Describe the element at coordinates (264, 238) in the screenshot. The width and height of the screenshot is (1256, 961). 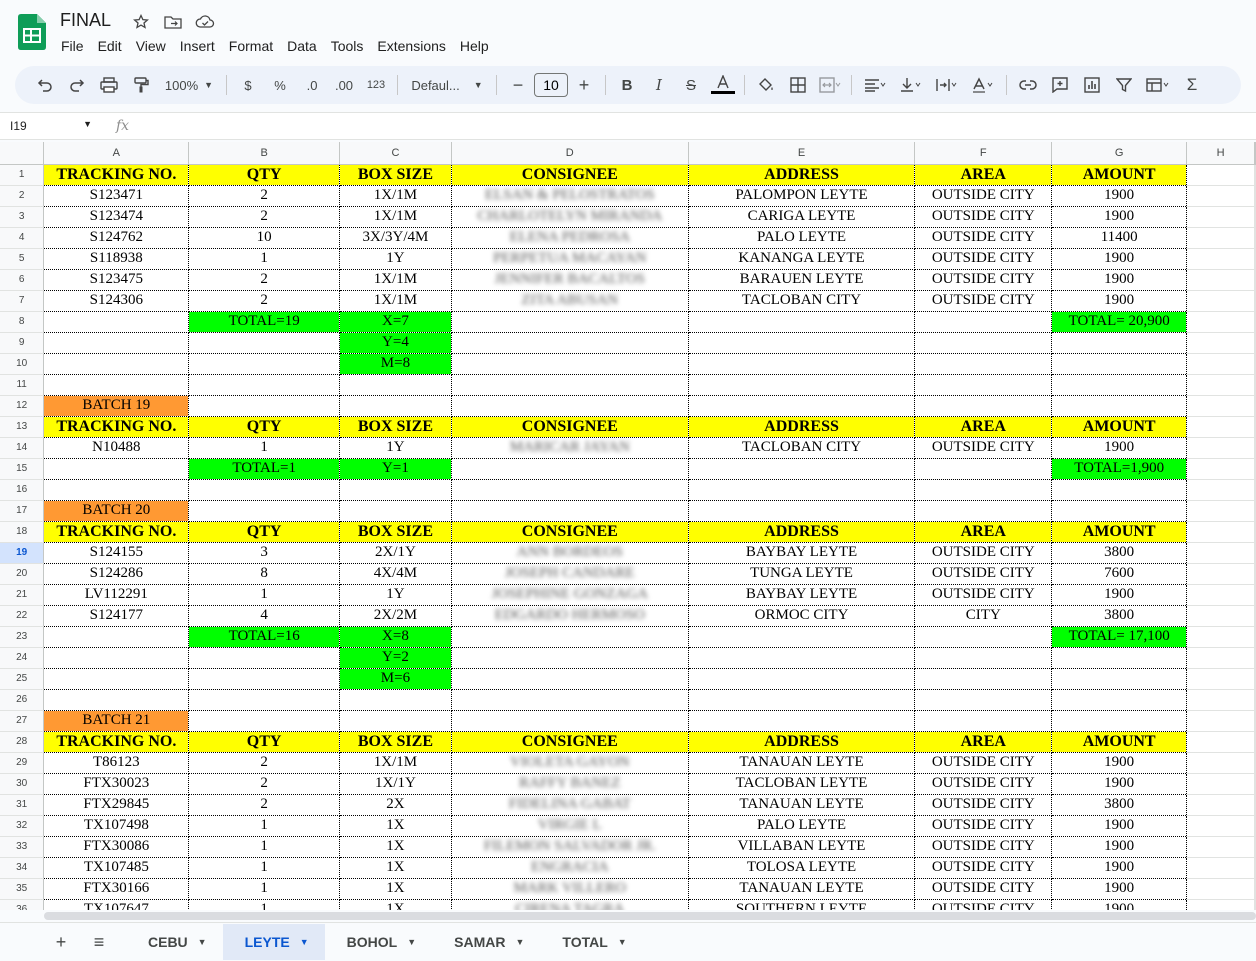
I see `cell: 10` at that location.